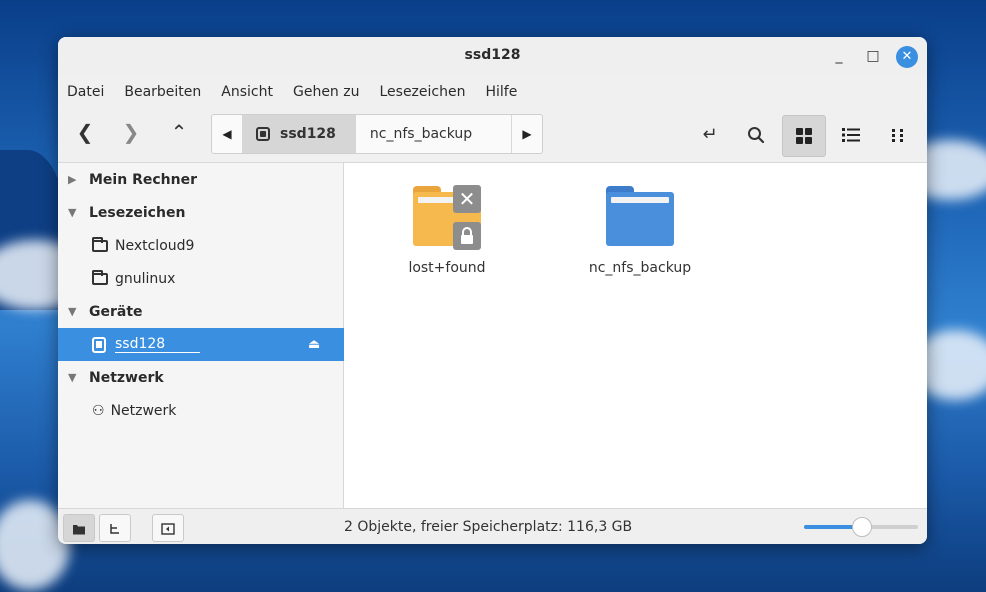 The image size is (986, 592). I want to click on folder-icon: ✕, so click(447, 217).